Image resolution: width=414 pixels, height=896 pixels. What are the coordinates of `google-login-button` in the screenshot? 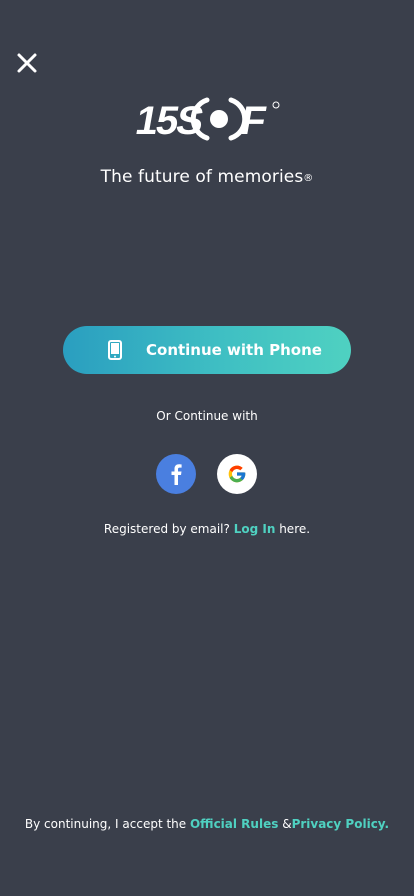 It's located at (237, 474).